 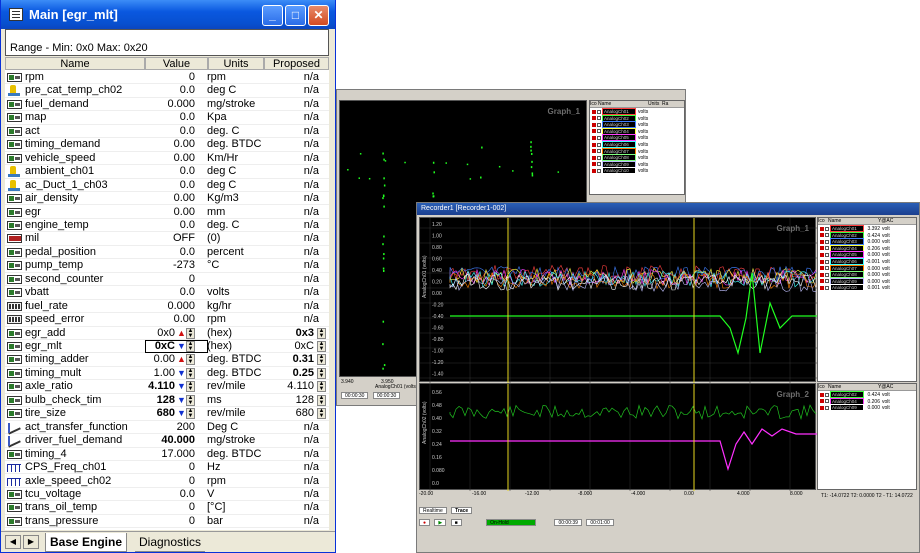 I want to click on table-row: air_density 0.00 Kg/m3 n/a, so click(x=167, y=199).